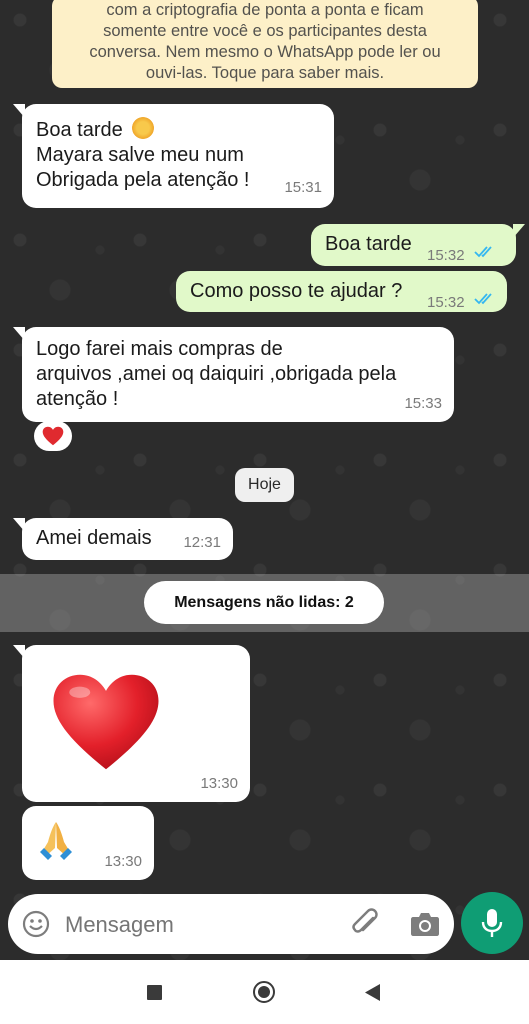 This screenshot has width=529, height=1024. What do you see at coordinates (77, 399) in the screenshot?
I see `message-text: atenção !` at bounding box center [77, 399].